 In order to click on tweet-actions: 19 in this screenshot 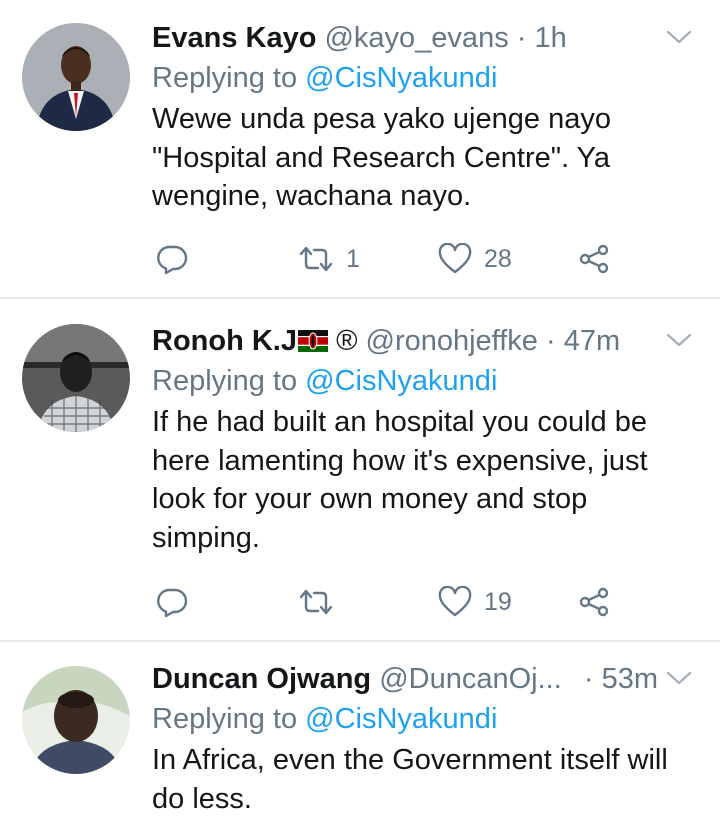, I will do `click(412, 602)`.